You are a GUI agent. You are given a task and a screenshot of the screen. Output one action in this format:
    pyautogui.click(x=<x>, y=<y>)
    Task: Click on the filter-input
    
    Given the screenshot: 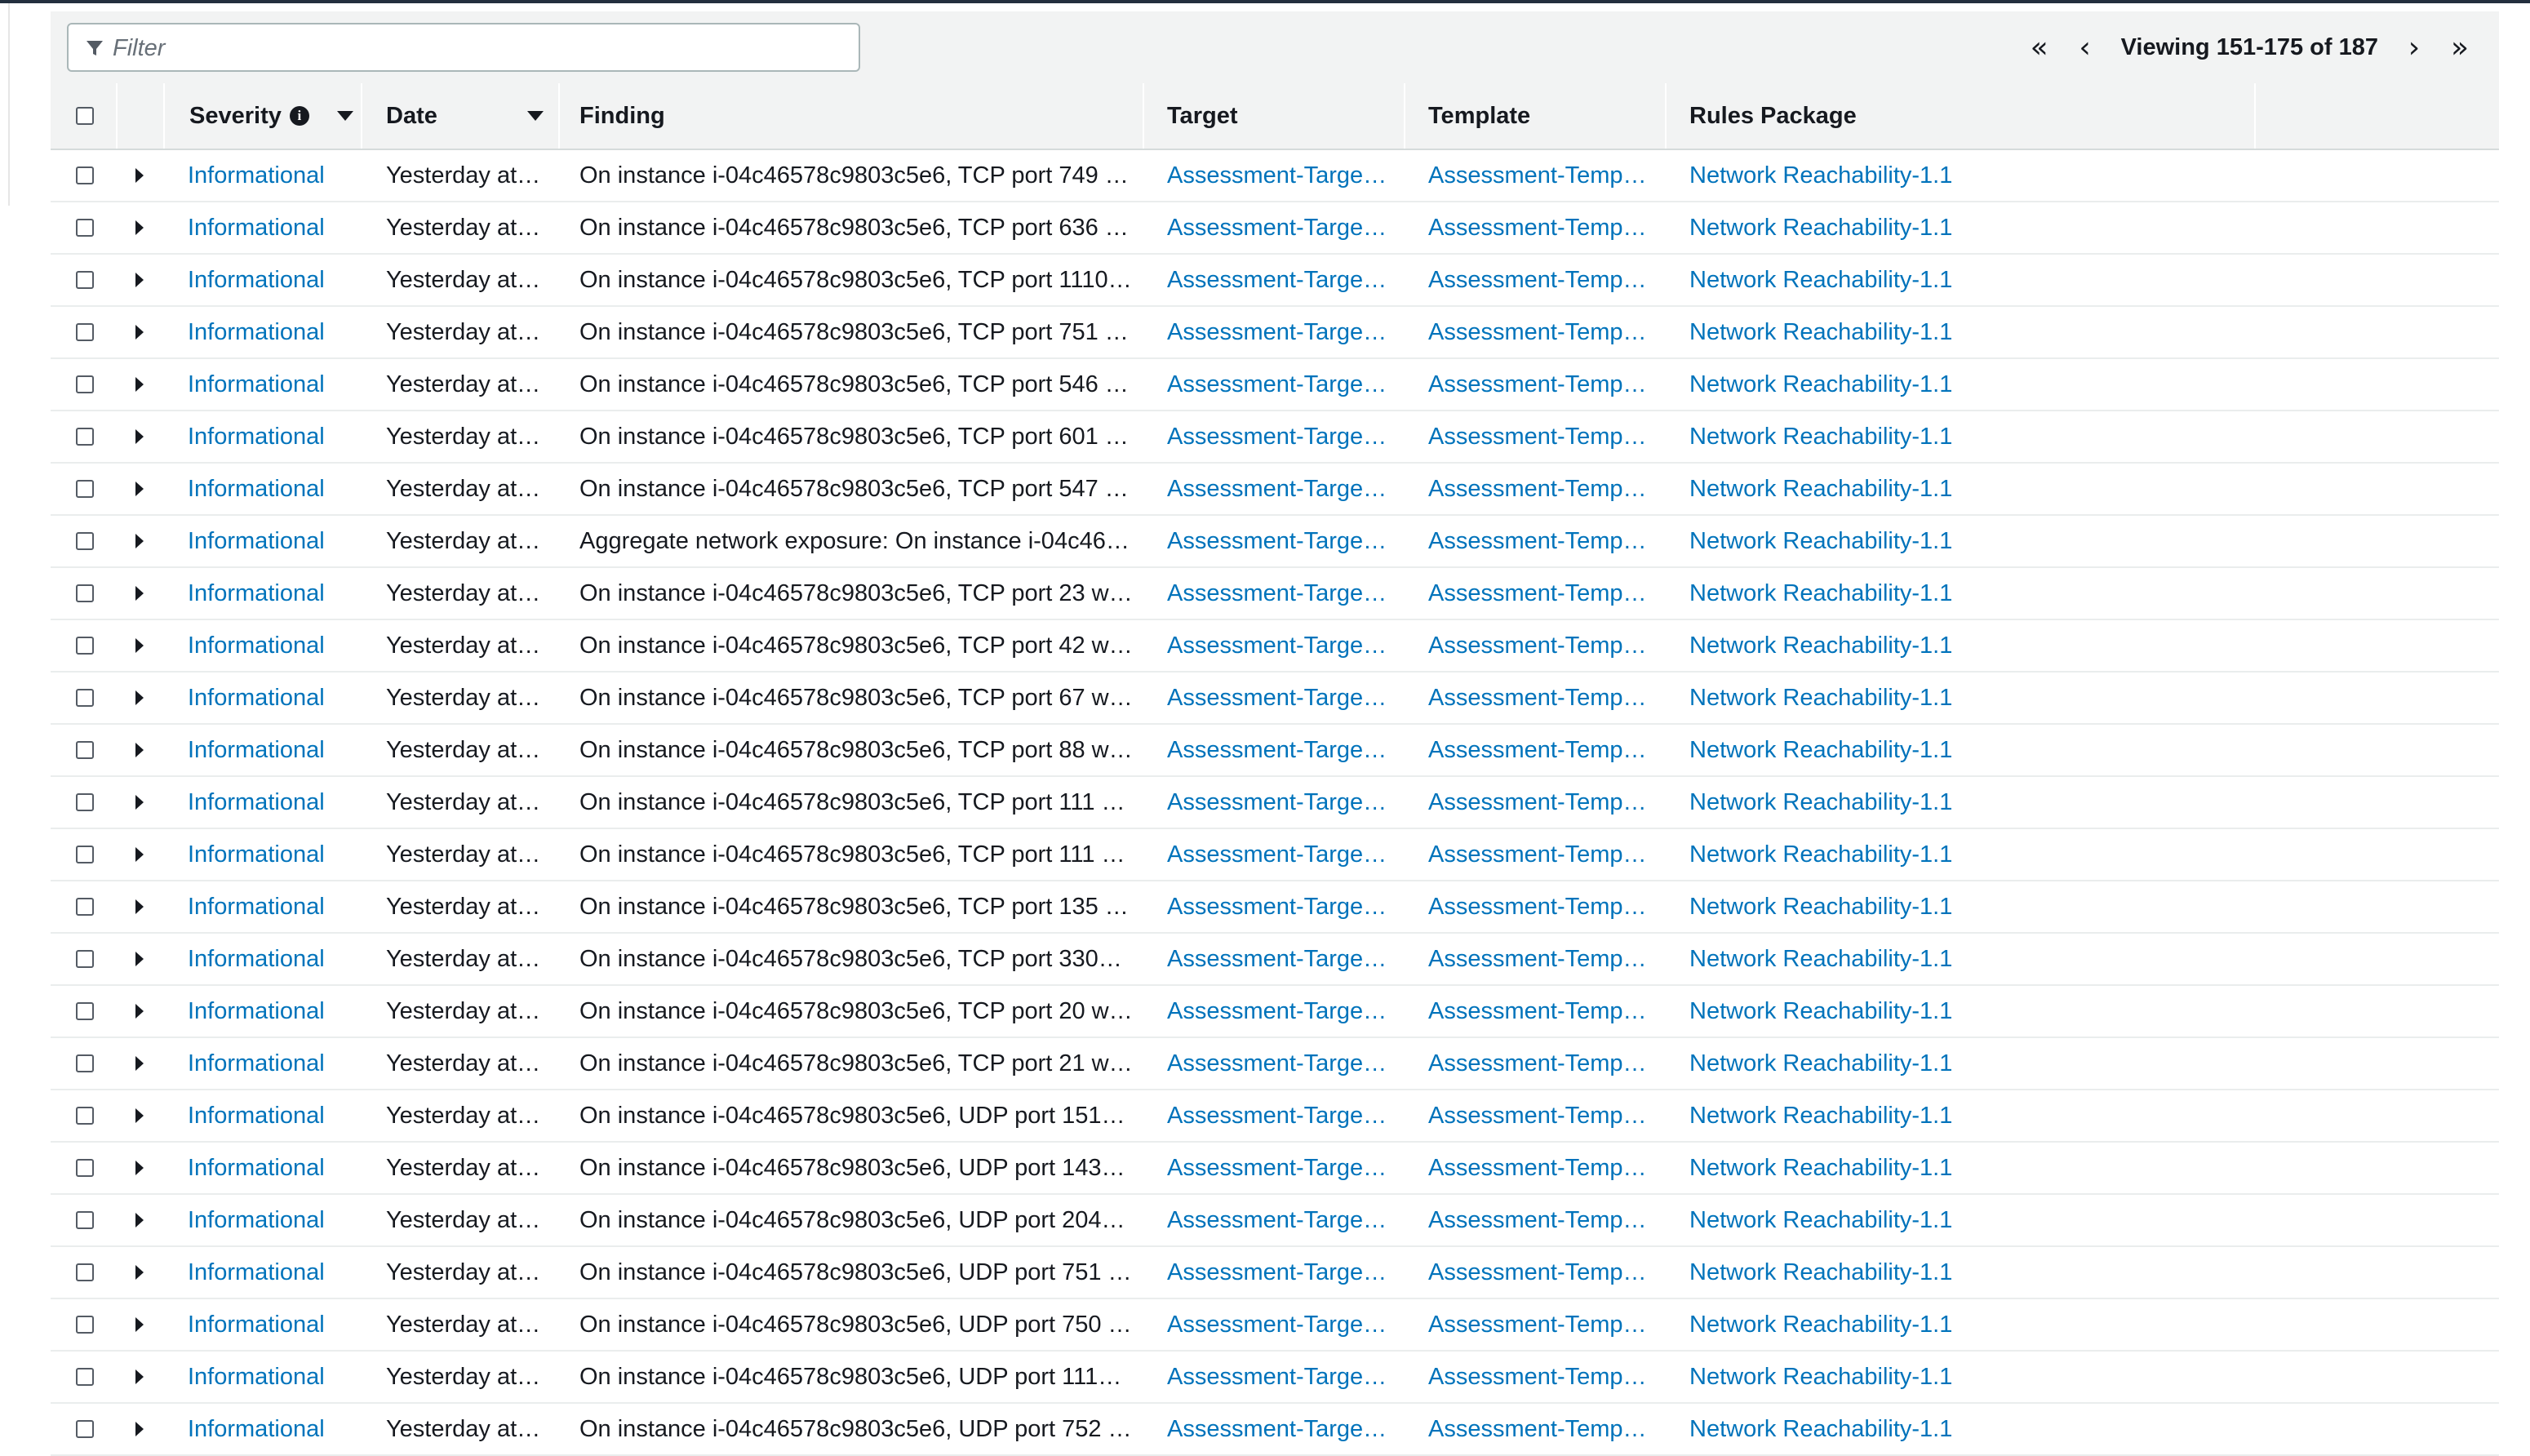 What is the action you would take?
    pyautogui.click(x=480, y=48)
    